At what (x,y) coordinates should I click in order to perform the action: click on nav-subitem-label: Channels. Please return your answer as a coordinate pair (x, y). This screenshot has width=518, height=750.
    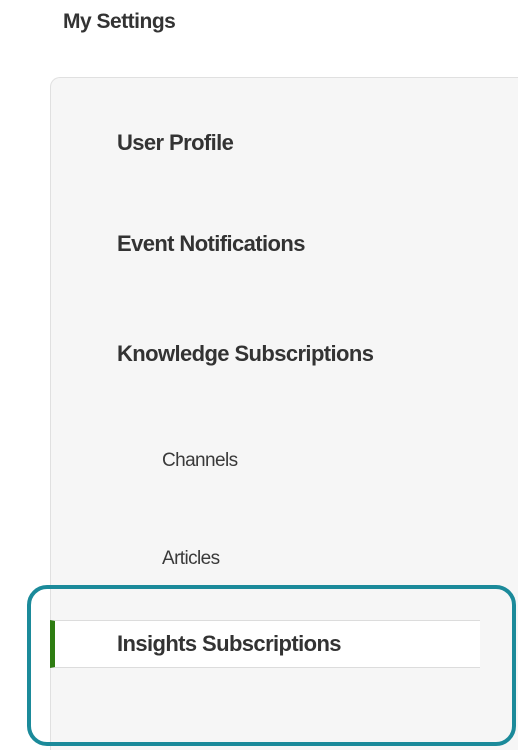
    Looking at the image, I should click on (200, 460).